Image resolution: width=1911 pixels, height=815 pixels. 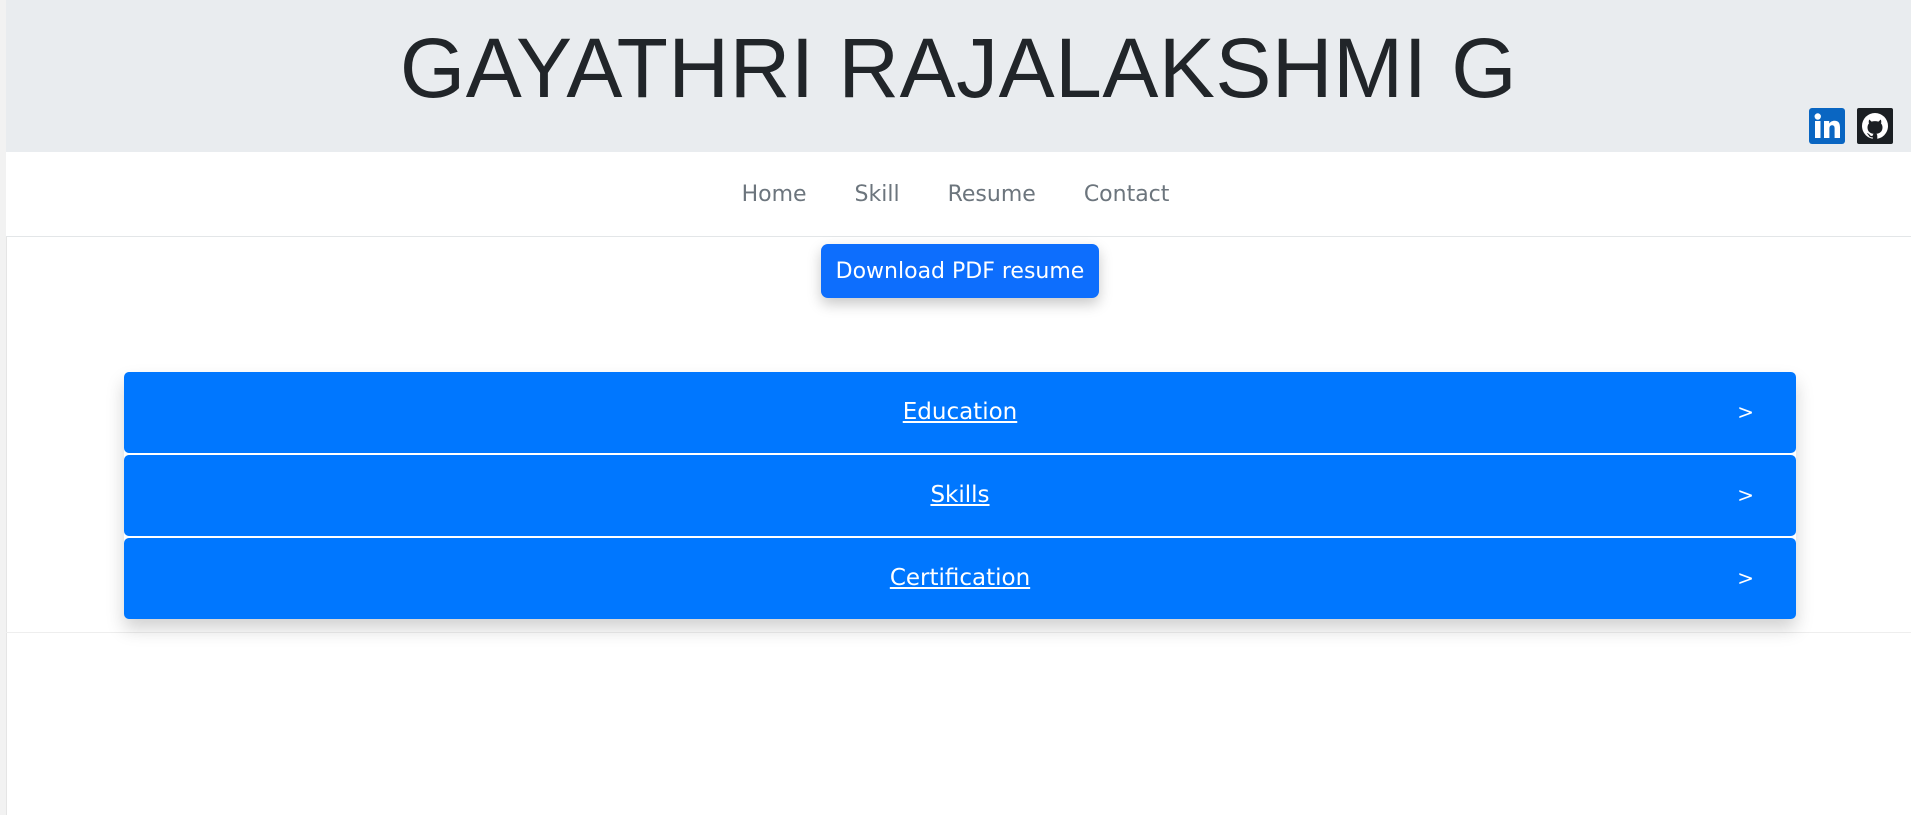 I want to click on download-pdf-resume-button: Download PDF resume, so click(x=960, y=271).